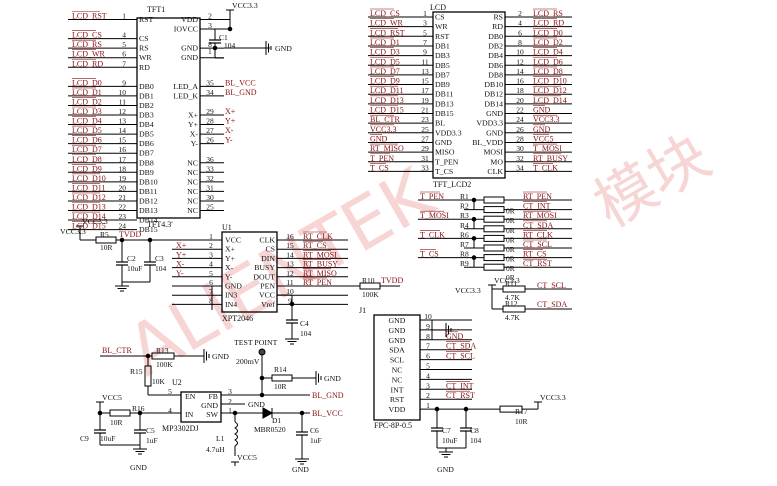 The width and height of the screenshot is (777, 486). What do you see at coordinates (209, 405) in the screenshot?
I see `u2-gnd: GND` at bounding box center [209, 405].